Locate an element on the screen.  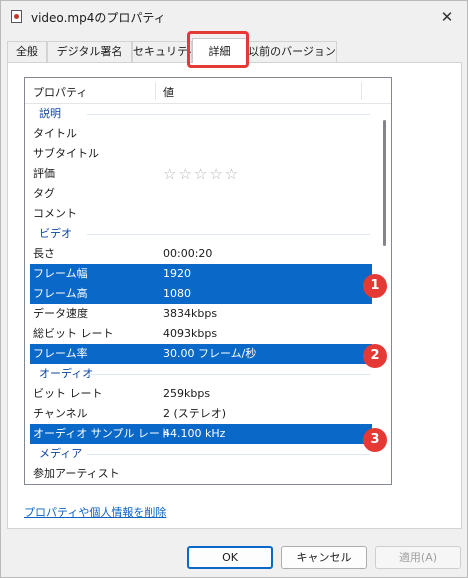
property-name: 参加アーティスト is located at coordinates (76, 473).